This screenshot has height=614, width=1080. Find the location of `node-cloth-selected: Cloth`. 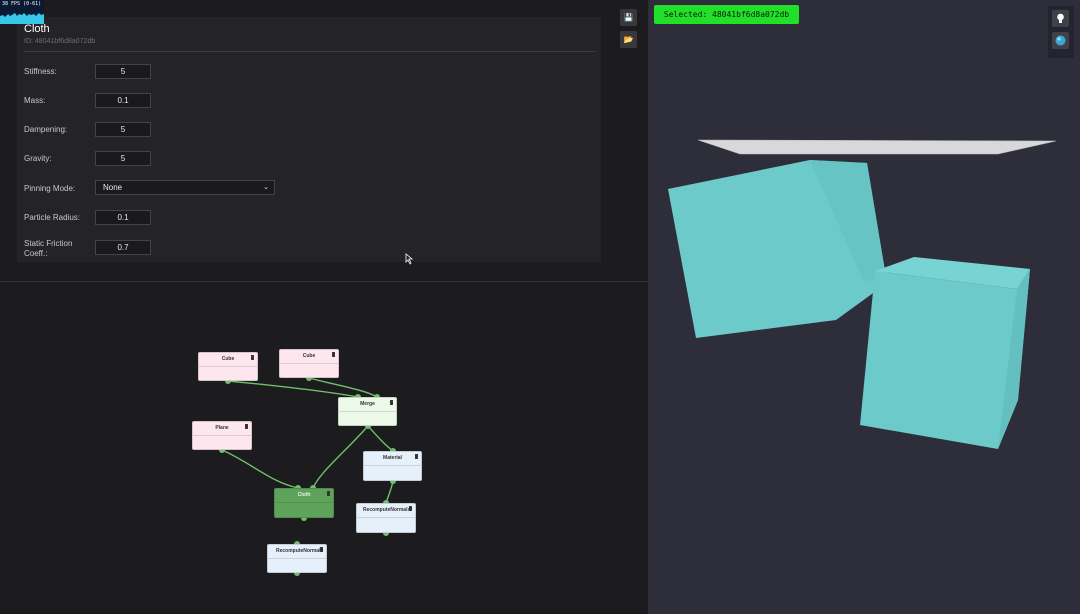

node-cloth-selected: Cloth is located at coordinates (304, 503).